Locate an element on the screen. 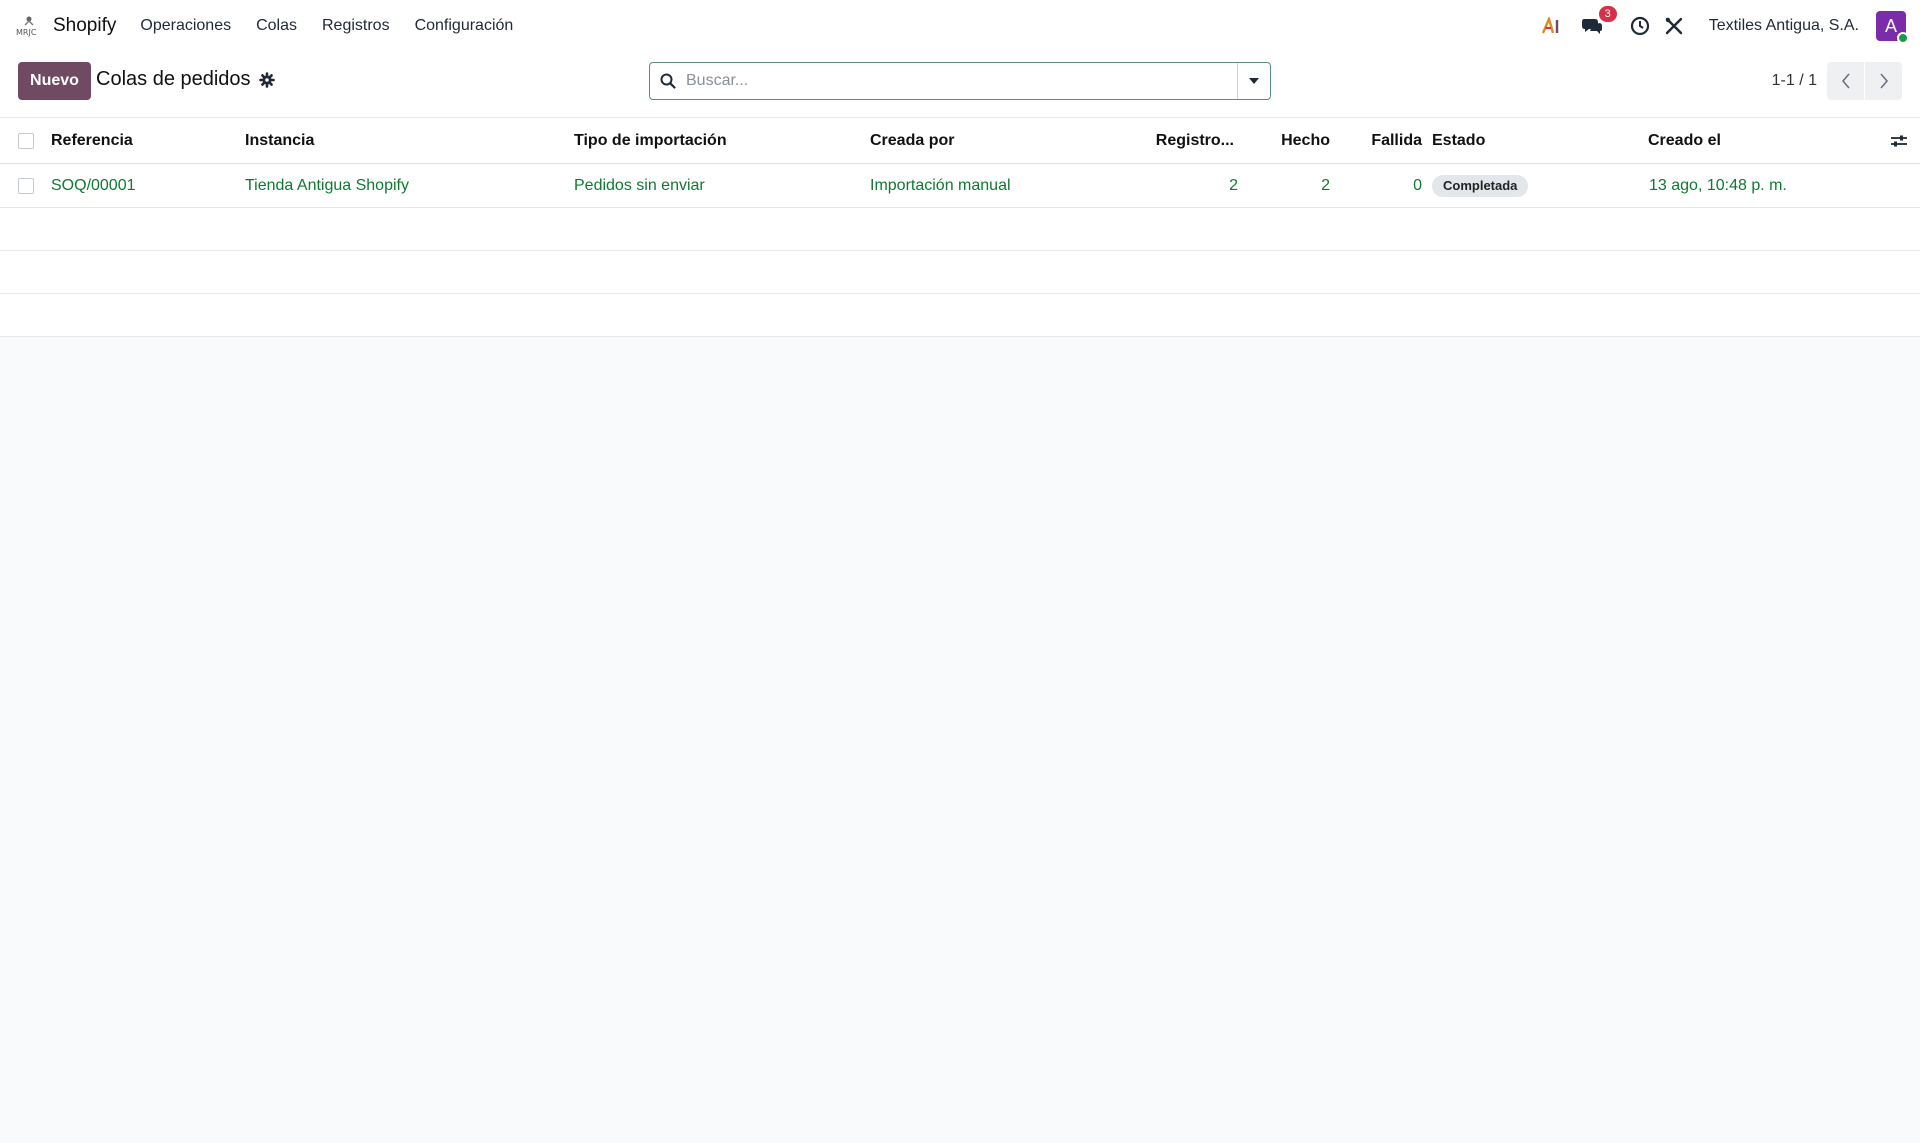 The image size is (1920, 1143). search-options-toggle is located at coordinates (1253, 81).